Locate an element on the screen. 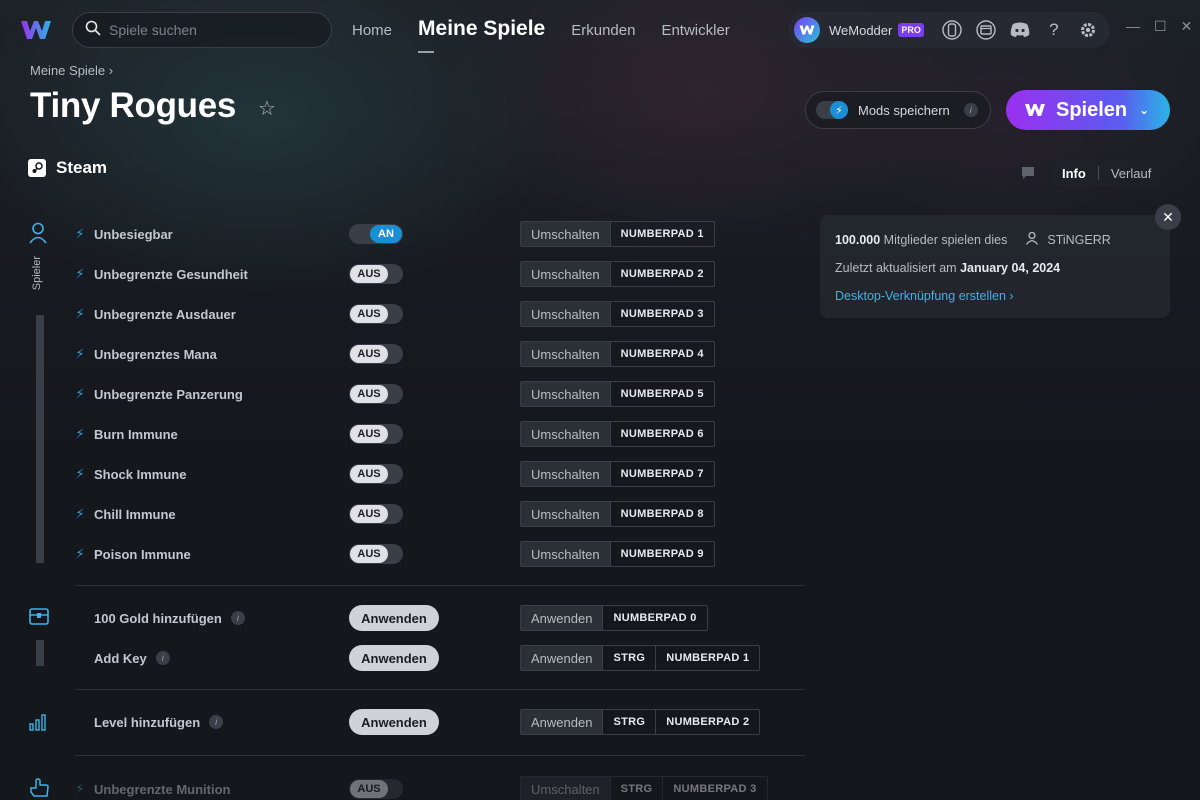  search-input is located at coordinates (209, 30).